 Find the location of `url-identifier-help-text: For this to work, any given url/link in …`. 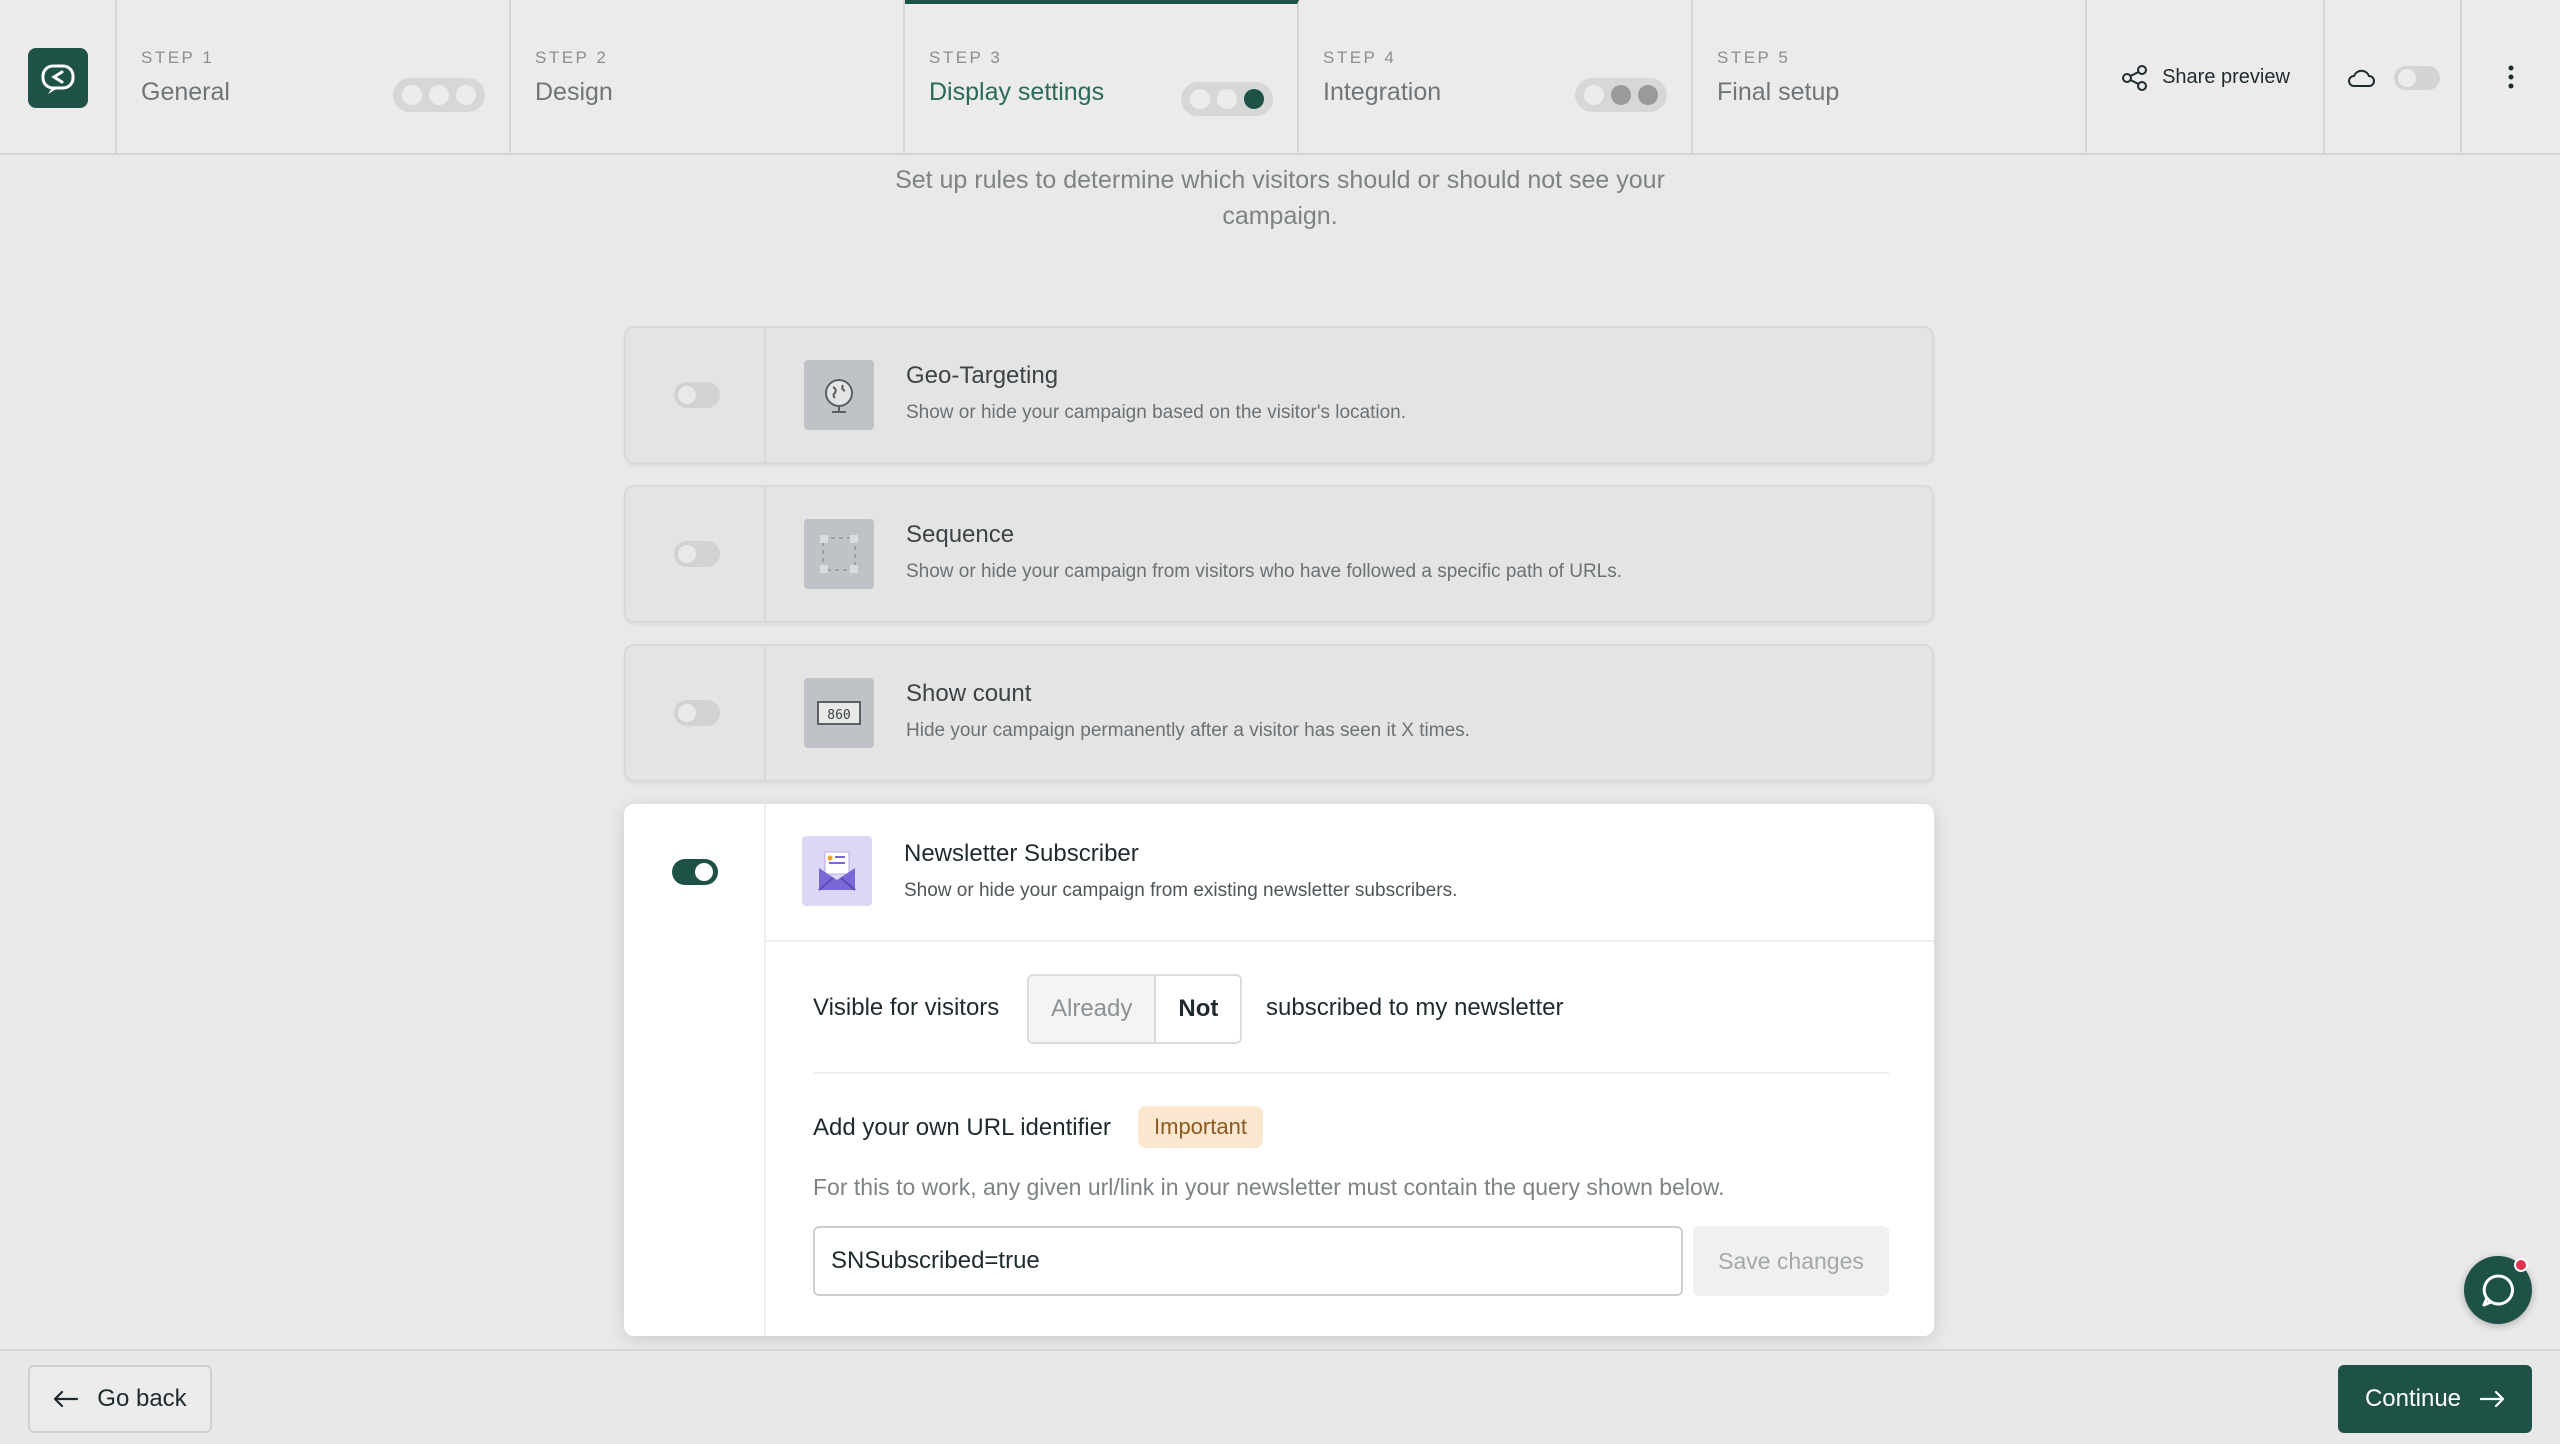

url-identifier-help-text: For this to work, any given url/link in … is located at coordinates (1269, 1187).